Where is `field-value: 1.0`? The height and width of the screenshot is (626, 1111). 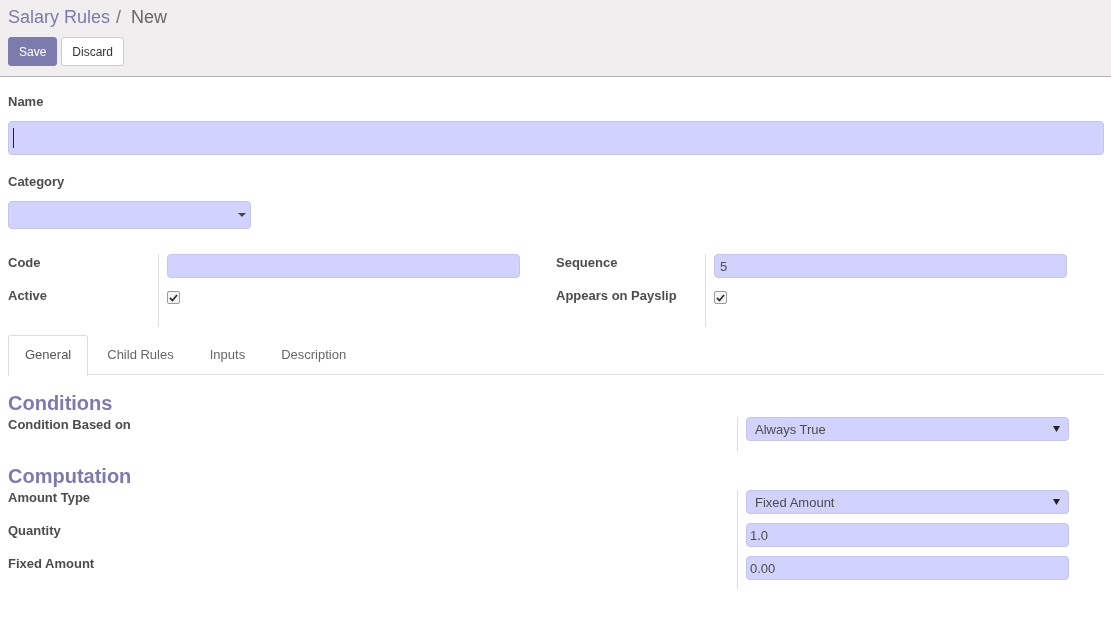 field-value: 1.0 is located at coordinates (759, 535).